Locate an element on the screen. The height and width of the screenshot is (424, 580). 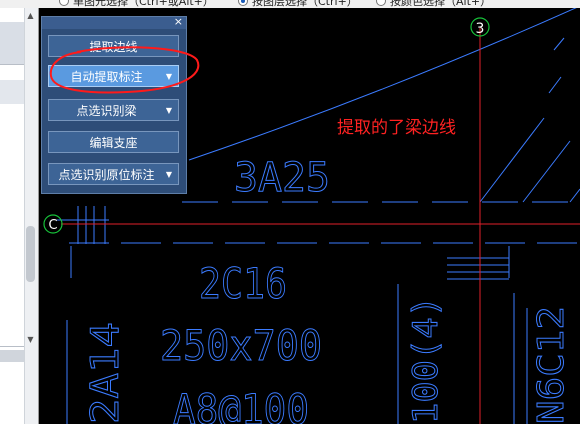
axis-label-c: C is located at coordinates (52, 225).